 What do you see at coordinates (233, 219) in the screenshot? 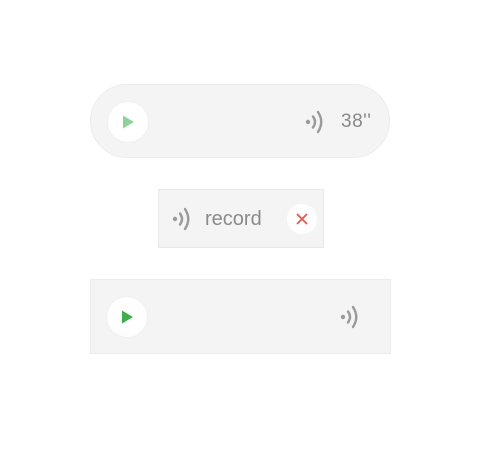
I see `record-label: record` at bounding box center [233, 219].